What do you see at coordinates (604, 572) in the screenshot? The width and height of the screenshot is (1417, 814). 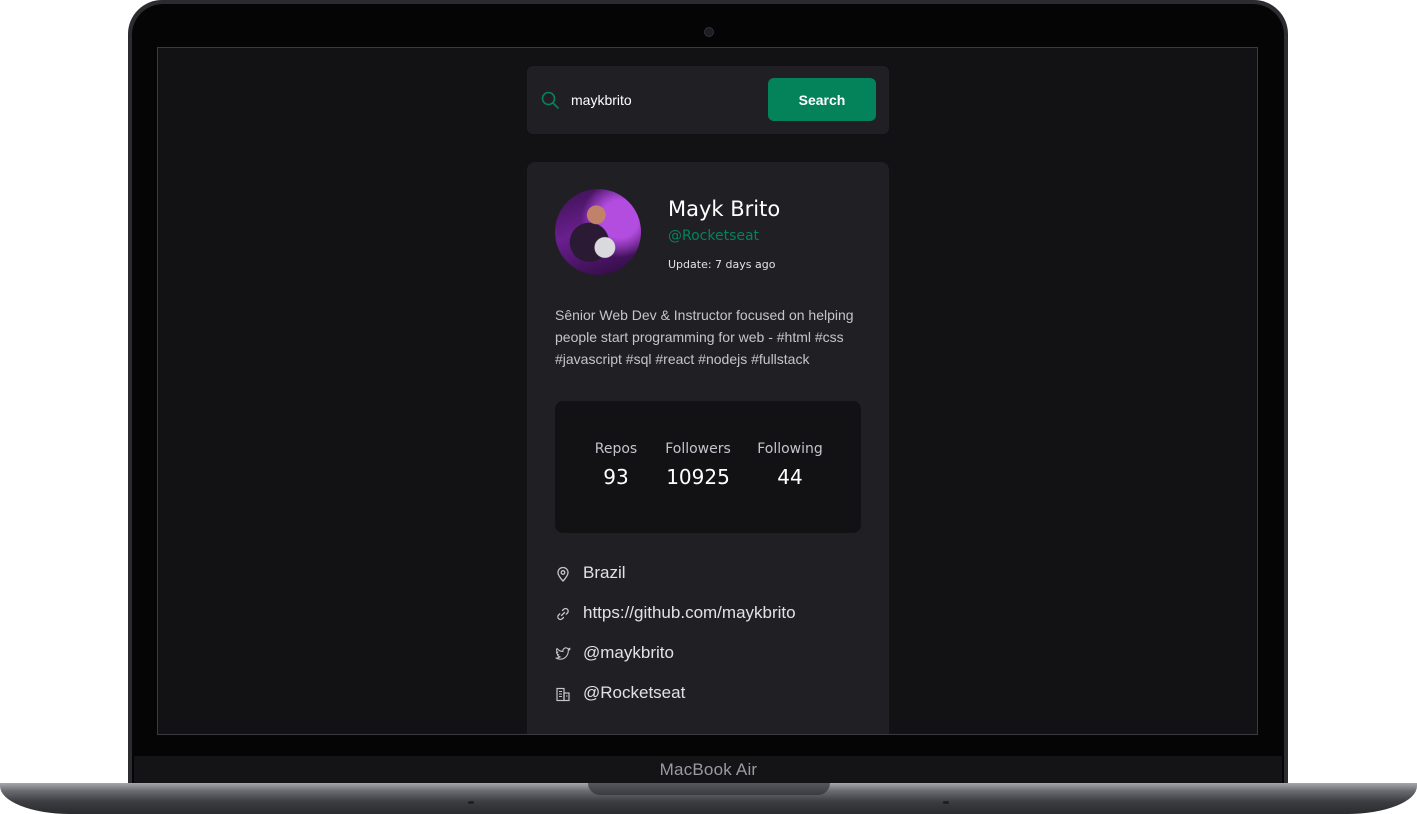 I see `info-location-text: Brazil` at bounding box center [604, 572].